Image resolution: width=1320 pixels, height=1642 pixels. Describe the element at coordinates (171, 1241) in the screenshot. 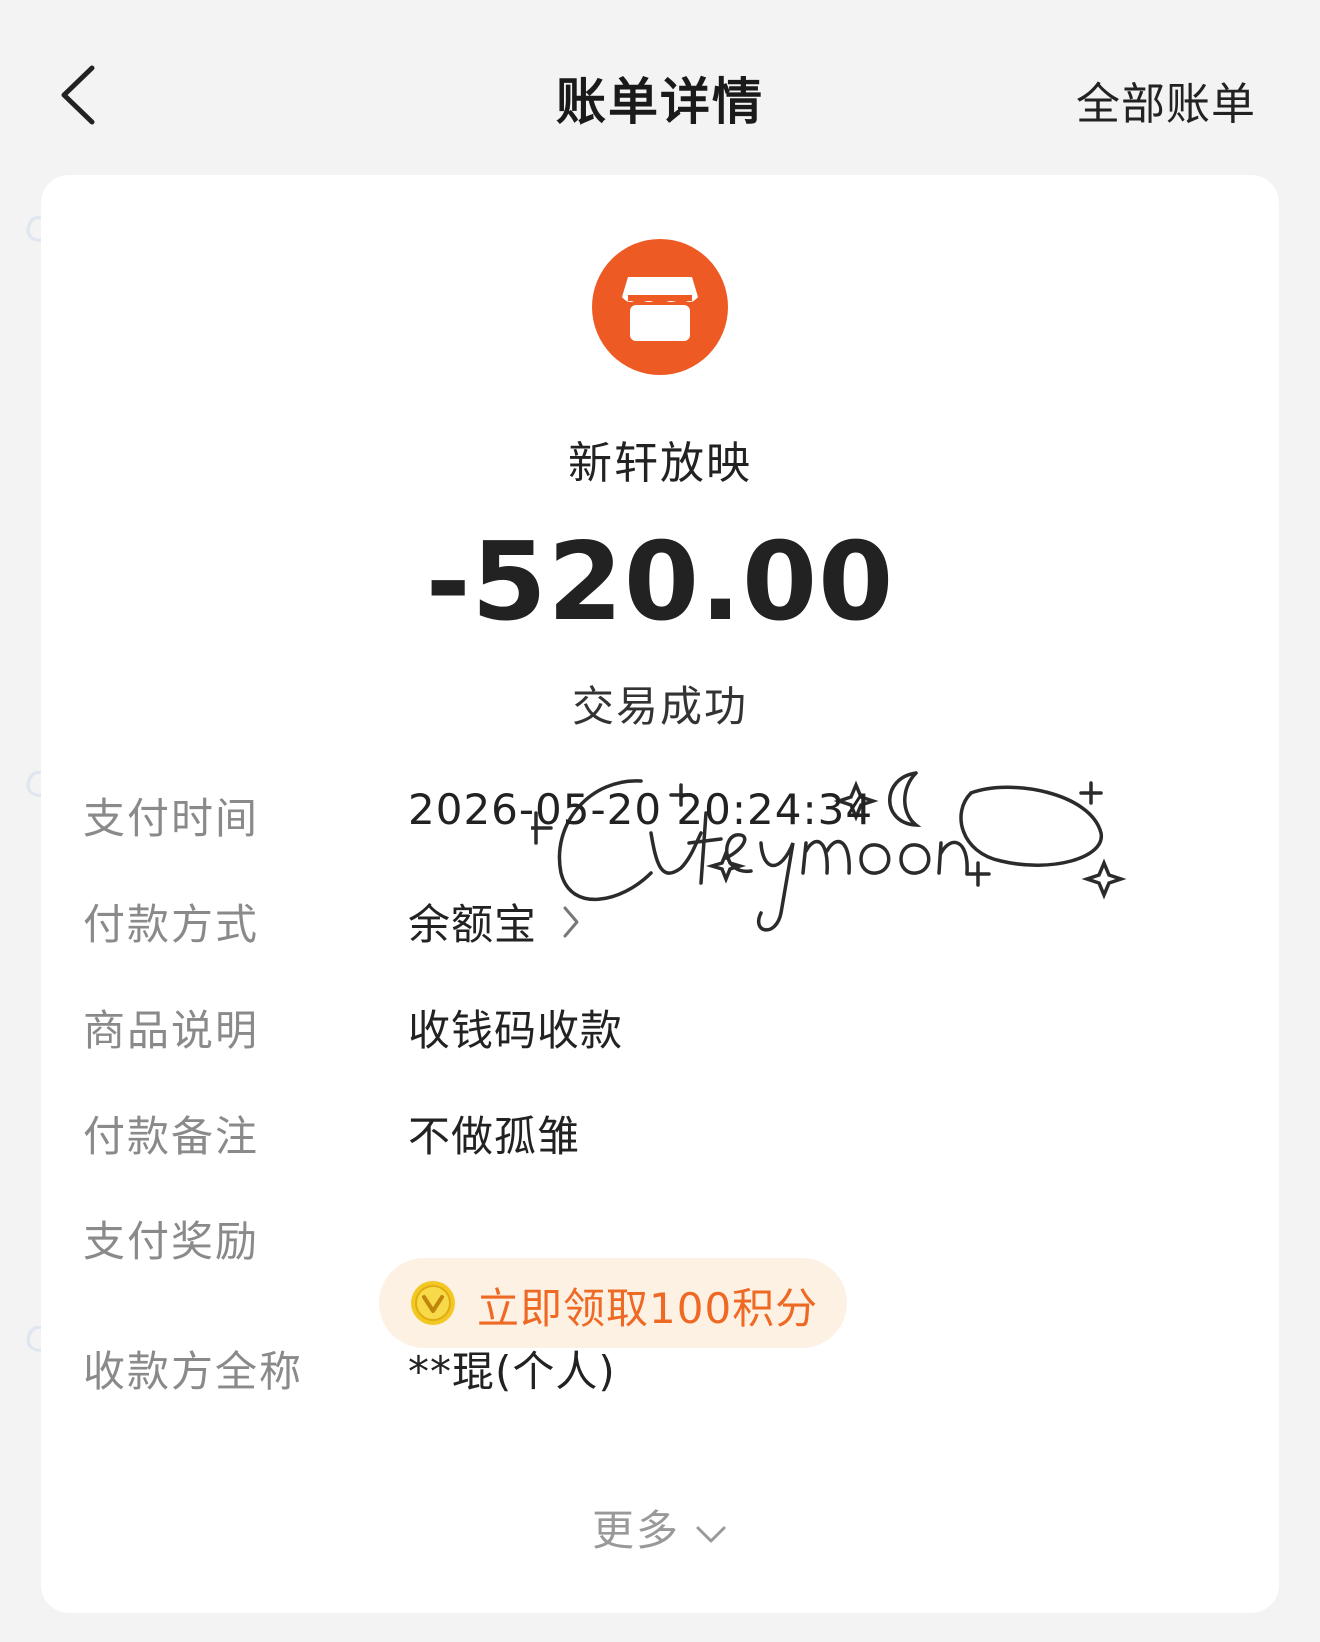

I see `detail-label: 支付奖励` at that location.